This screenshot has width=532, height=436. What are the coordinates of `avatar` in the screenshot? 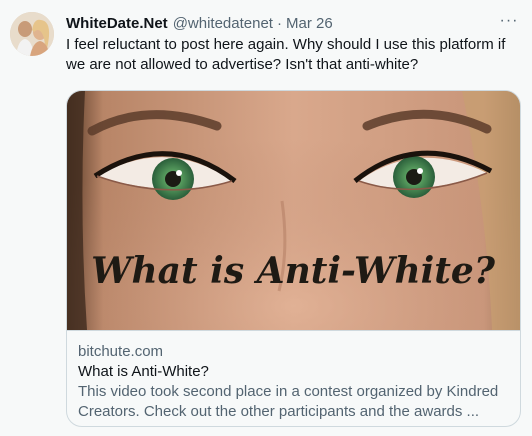 It's located at (32, 34).